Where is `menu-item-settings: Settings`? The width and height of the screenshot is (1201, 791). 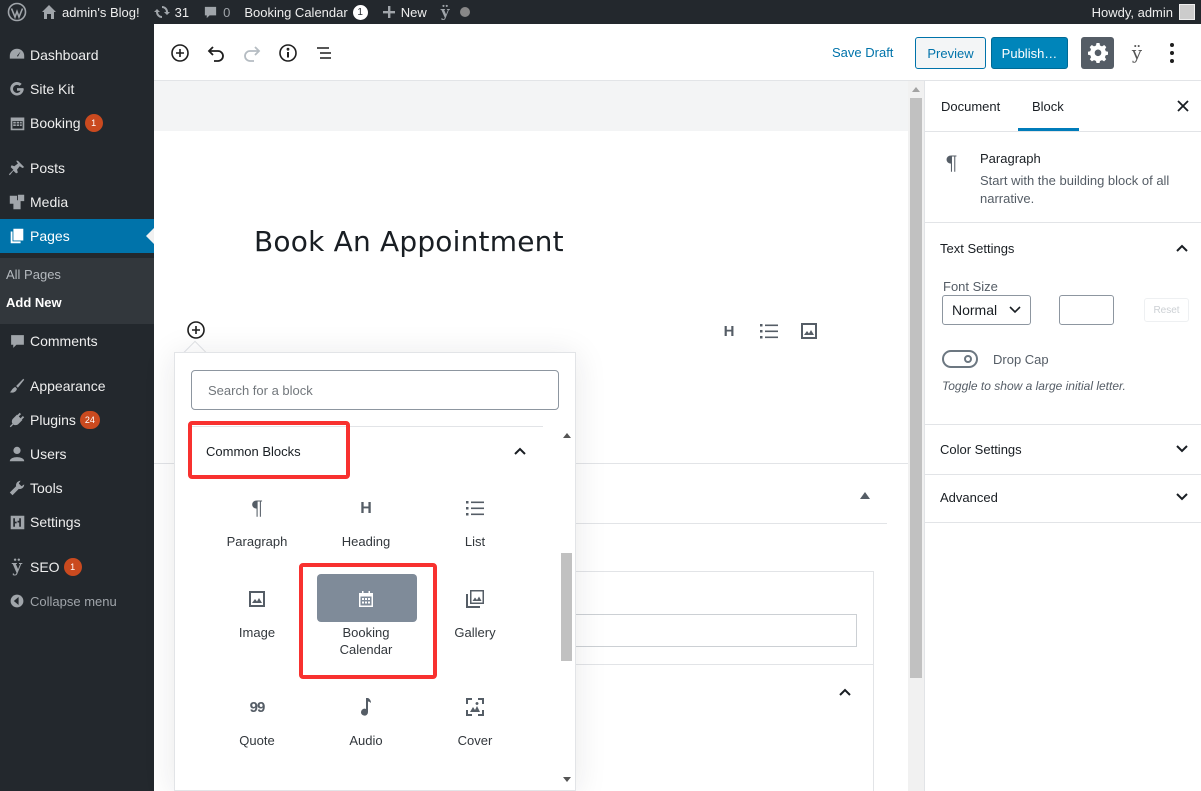 menu-item-settings: Settings is located at coordinates (77, 522).